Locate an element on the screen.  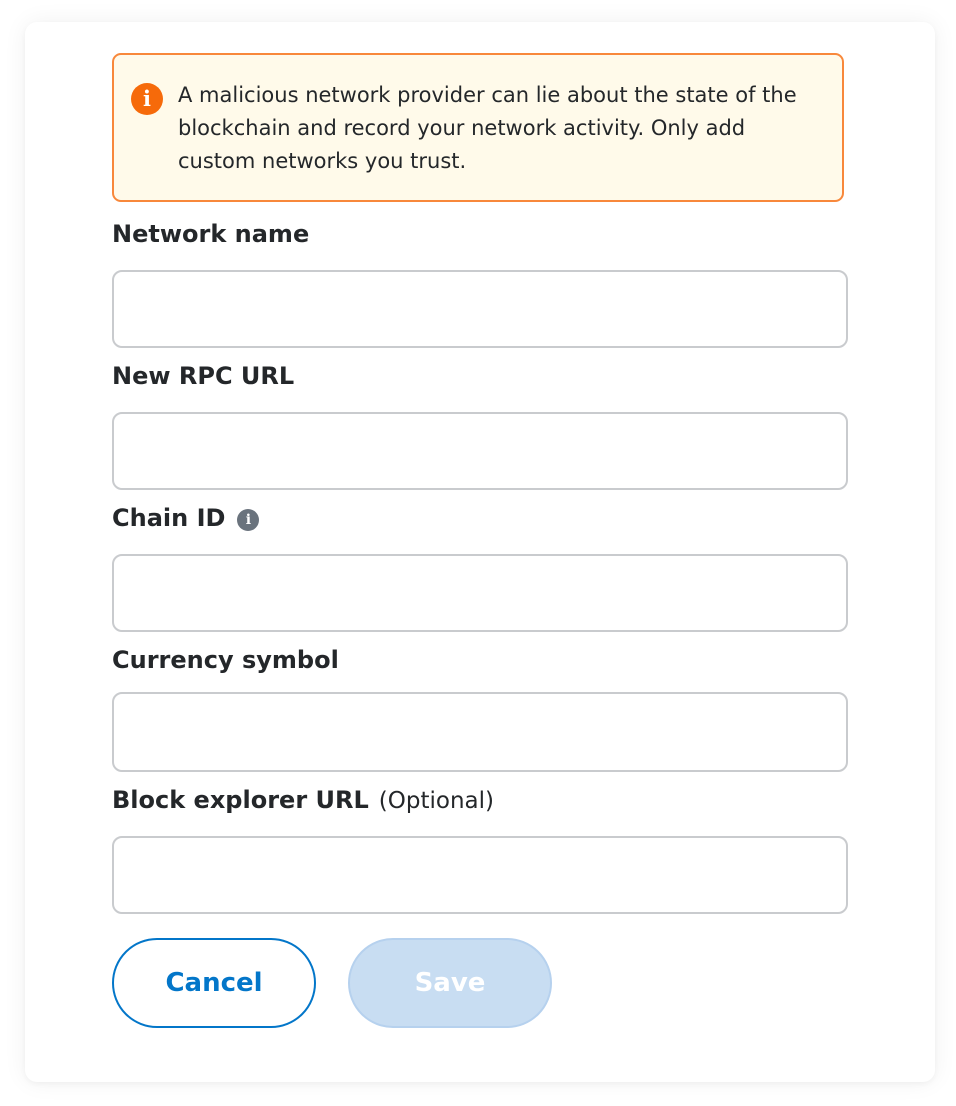
network-name-label: Network name is located at coordinates (210, 234).